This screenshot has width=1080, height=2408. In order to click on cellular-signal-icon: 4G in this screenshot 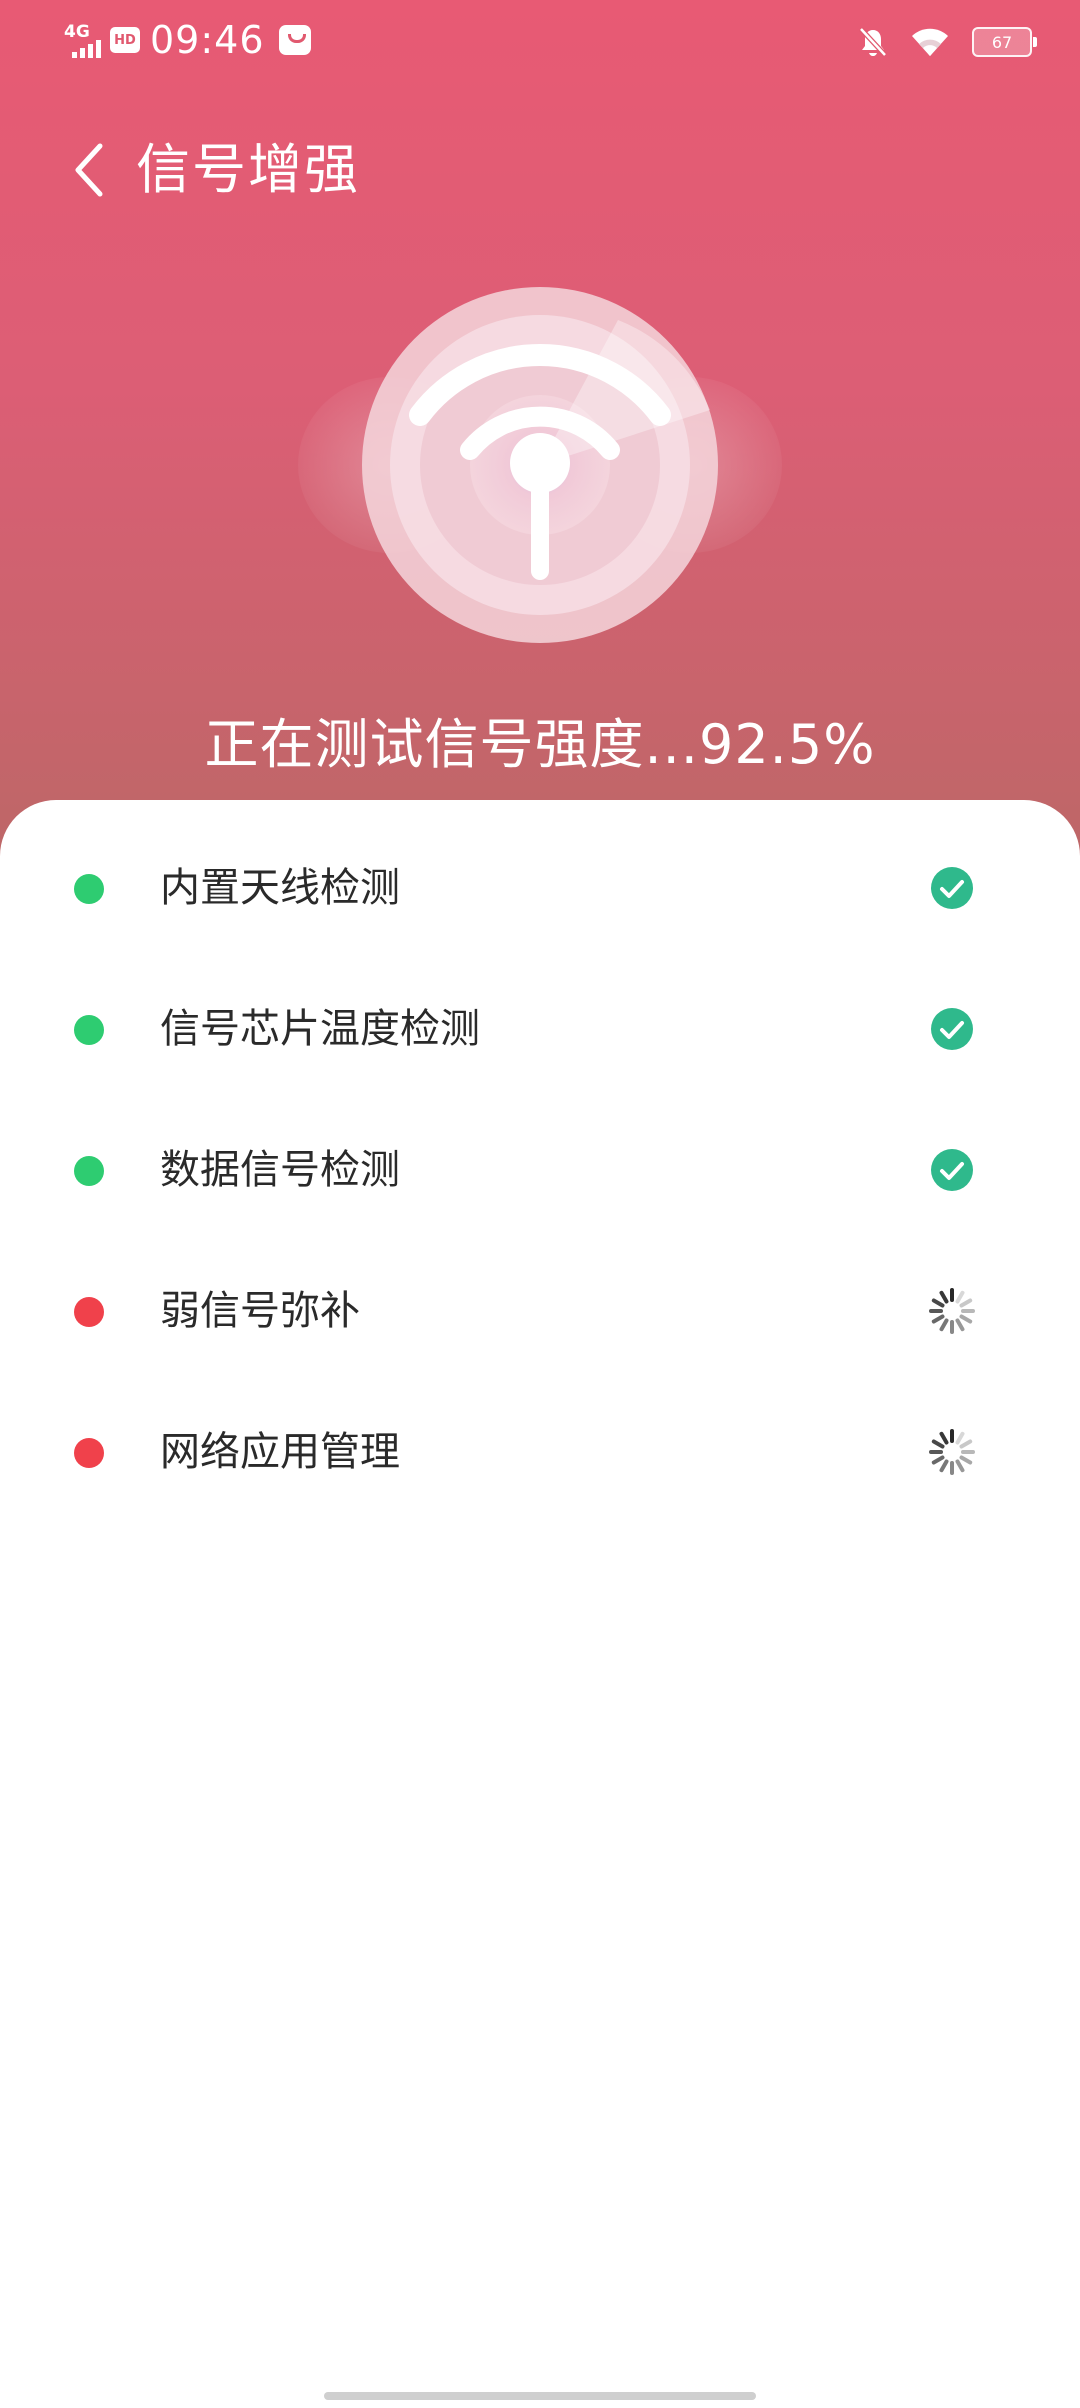, I will do `click(81, 40)`.